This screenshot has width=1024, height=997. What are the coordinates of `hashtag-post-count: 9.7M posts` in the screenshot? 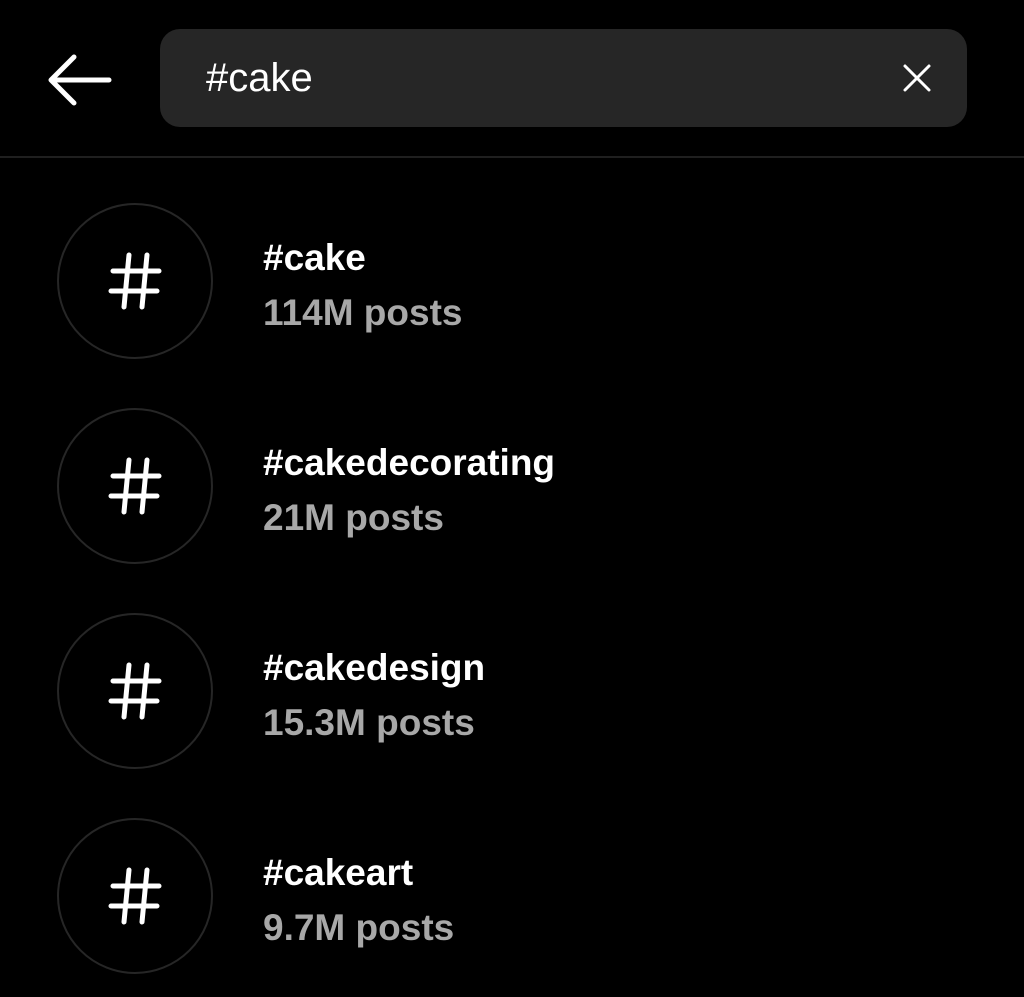 It's located at (359, 927).